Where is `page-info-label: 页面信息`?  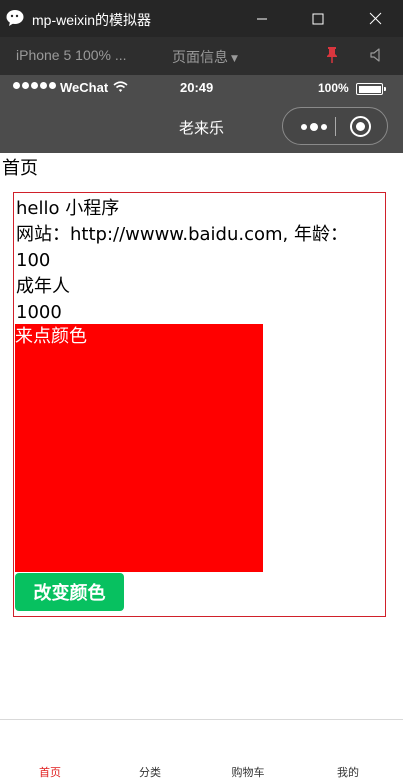 page-info-label: 页面信息 is located at coordinates (200, 58).